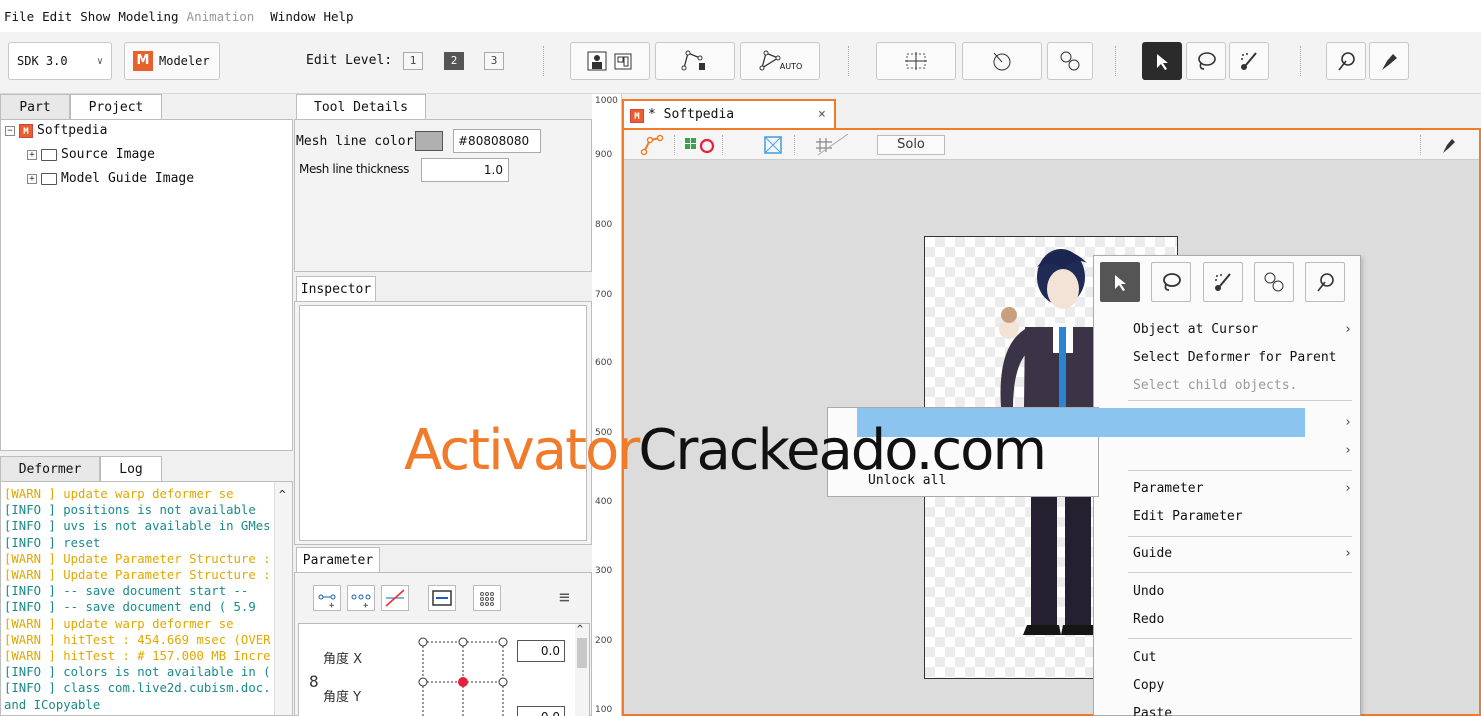 The height and width of the screenshot is (716, 1481). Describe the element at coordinates (465, 170) in the screenshot. I see `mesh-thickness-input: 1.0` at that location.